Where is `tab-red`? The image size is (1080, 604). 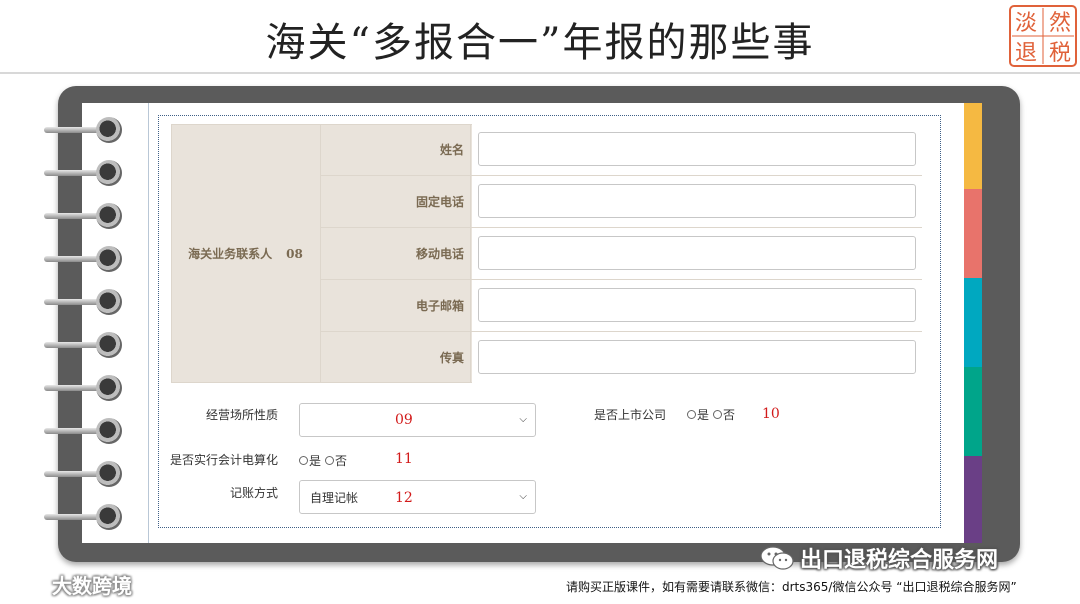
tab-red is located at coordinates (973, 233).